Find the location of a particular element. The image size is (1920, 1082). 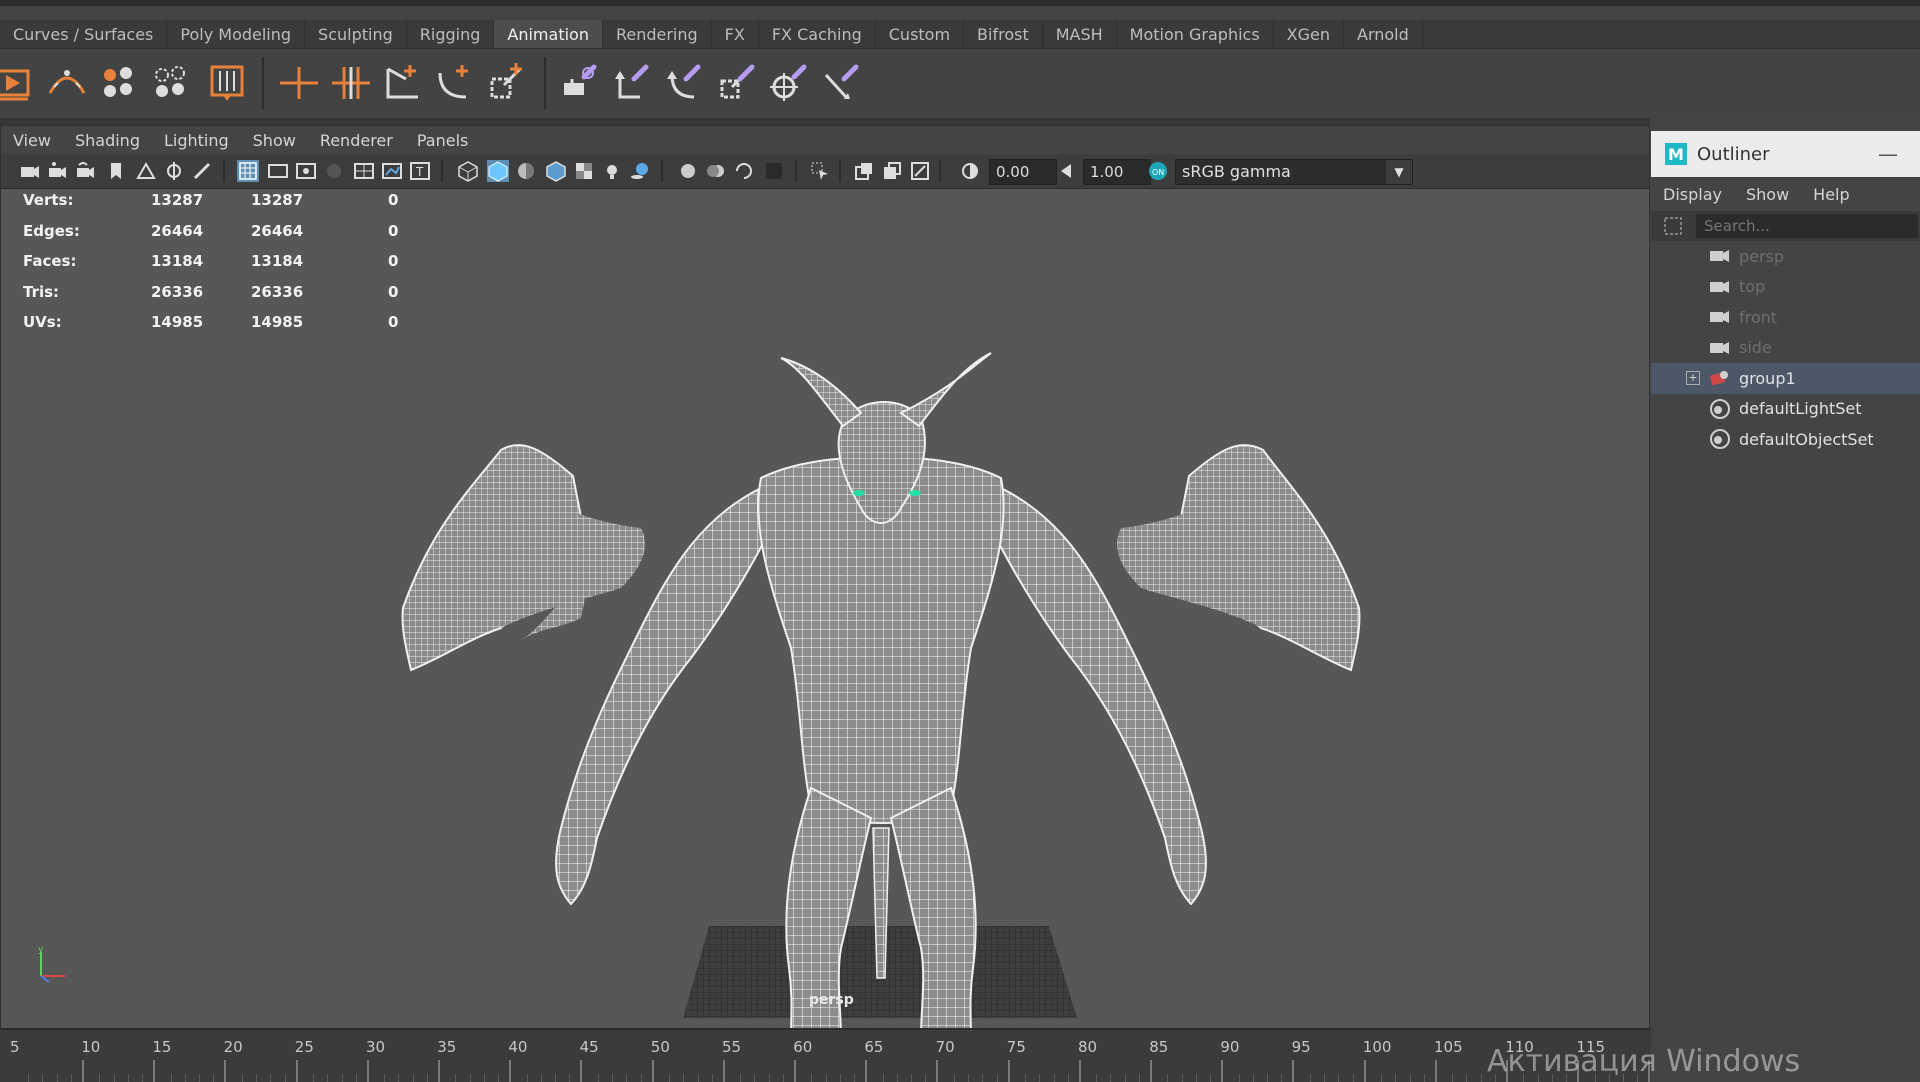

panel-menu-renderer: Renderer is located at coordinates (356, 140).